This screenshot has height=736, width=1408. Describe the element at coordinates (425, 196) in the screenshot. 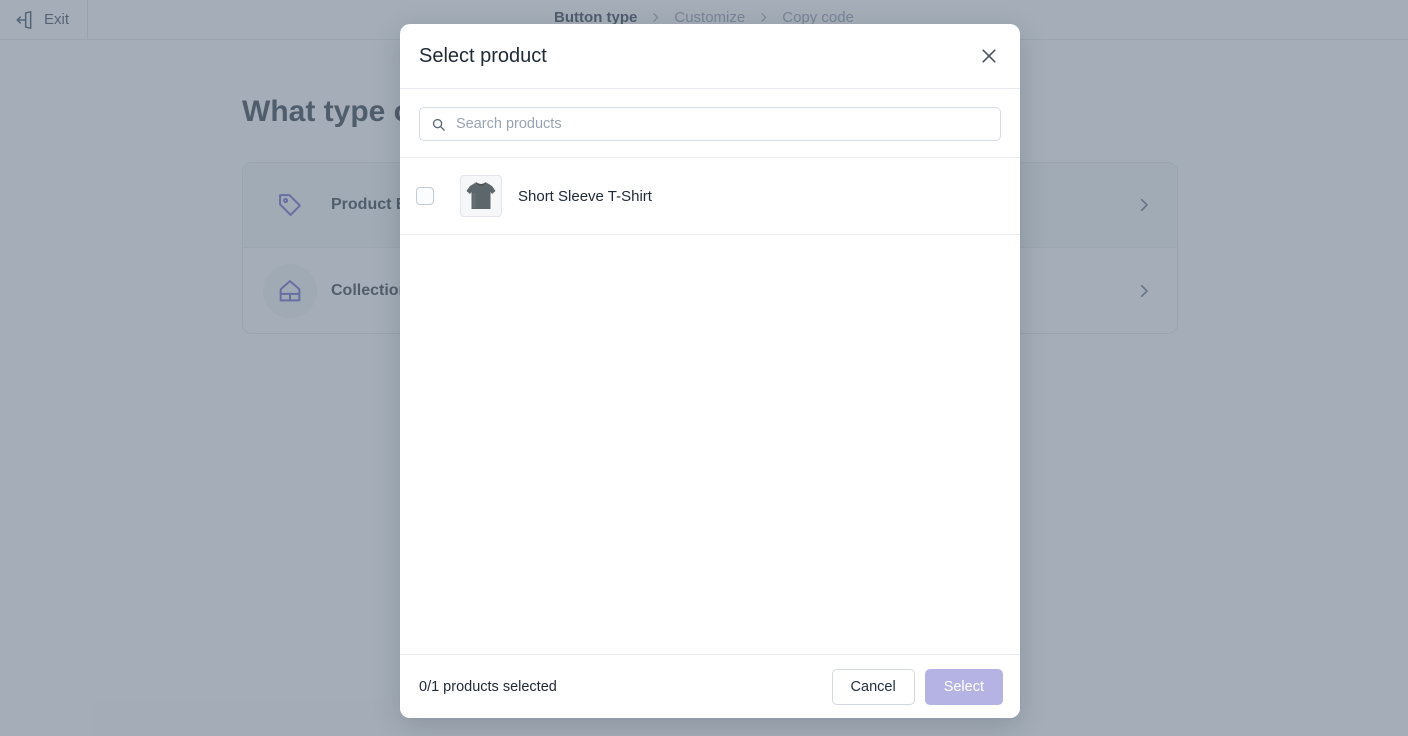

I see `product-checkbox` at that location.